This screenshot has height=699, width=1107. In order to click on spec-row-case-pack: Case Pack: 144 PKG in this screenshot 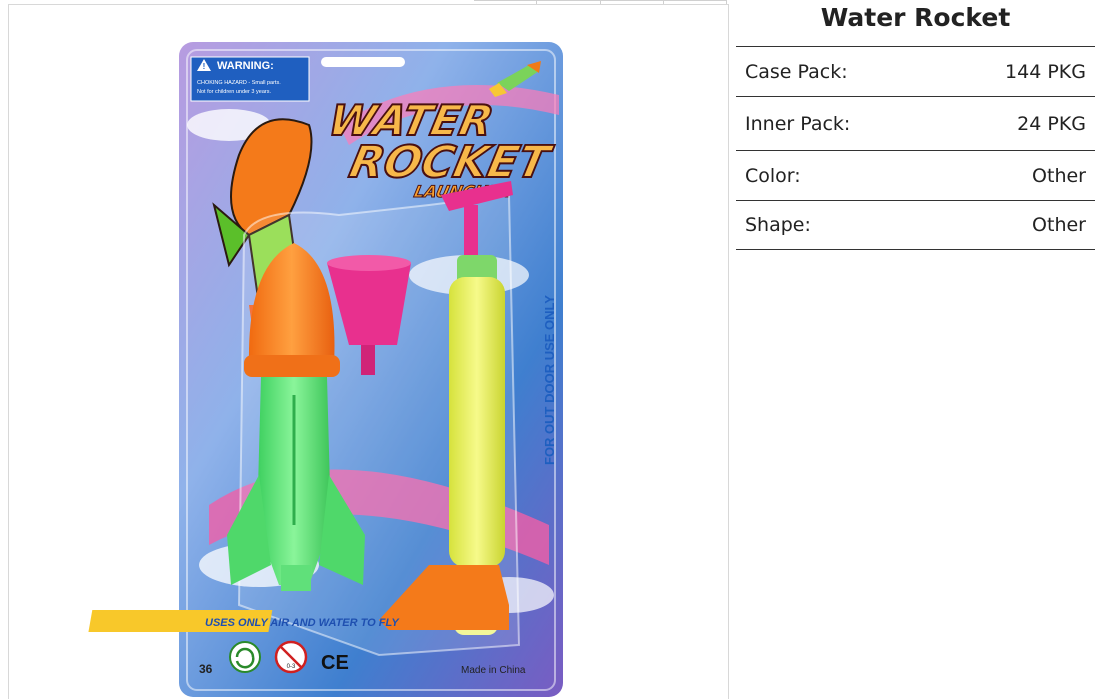, I will do `click(915, 71)`.